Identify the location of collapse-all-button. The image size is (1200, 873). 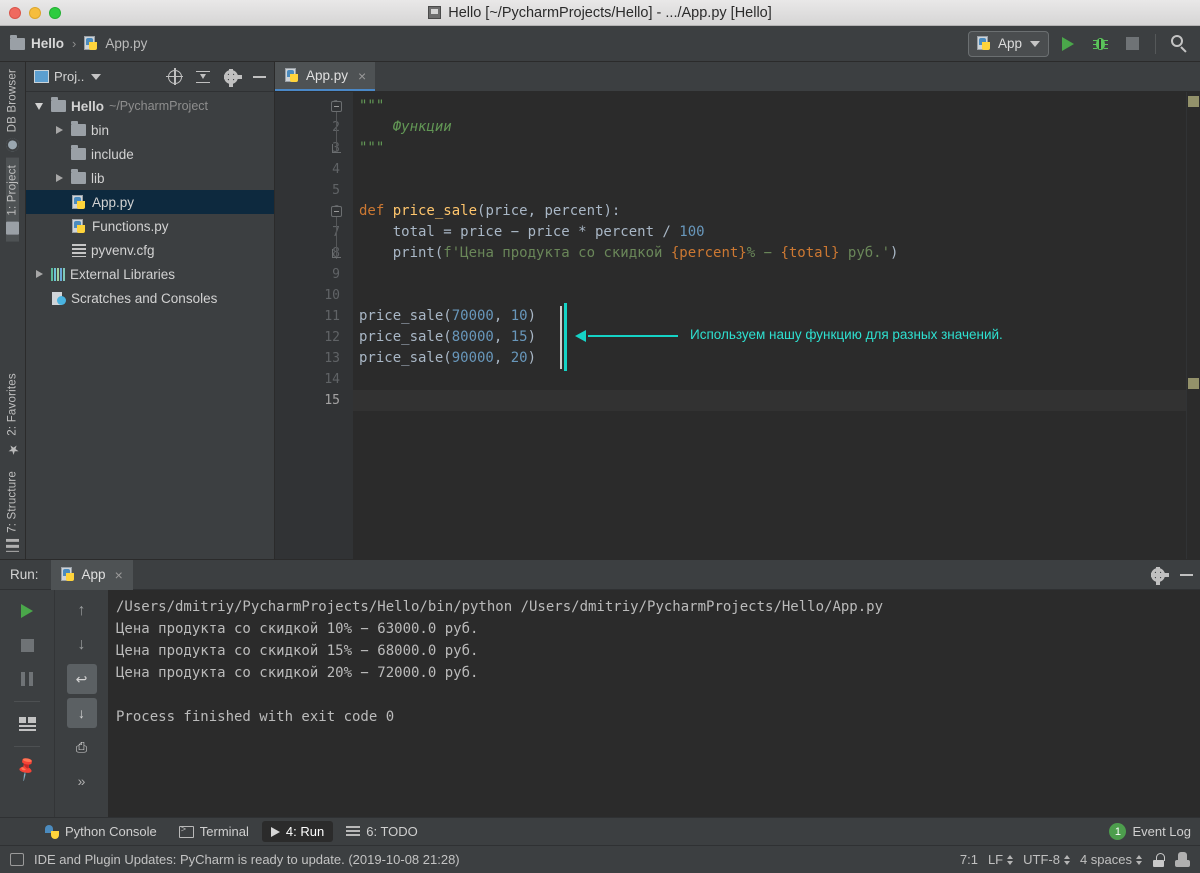
(203, 77).